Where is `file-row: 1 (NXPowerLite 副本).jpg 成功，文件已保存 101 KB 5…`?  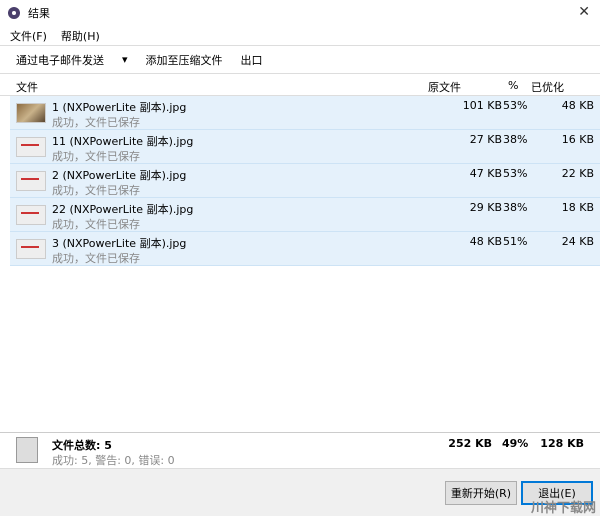
file-row: 1 (NXPowerLite 副本).jpg 成功，文件已保存 101 KB 5… is located at coordinates (305, 113).